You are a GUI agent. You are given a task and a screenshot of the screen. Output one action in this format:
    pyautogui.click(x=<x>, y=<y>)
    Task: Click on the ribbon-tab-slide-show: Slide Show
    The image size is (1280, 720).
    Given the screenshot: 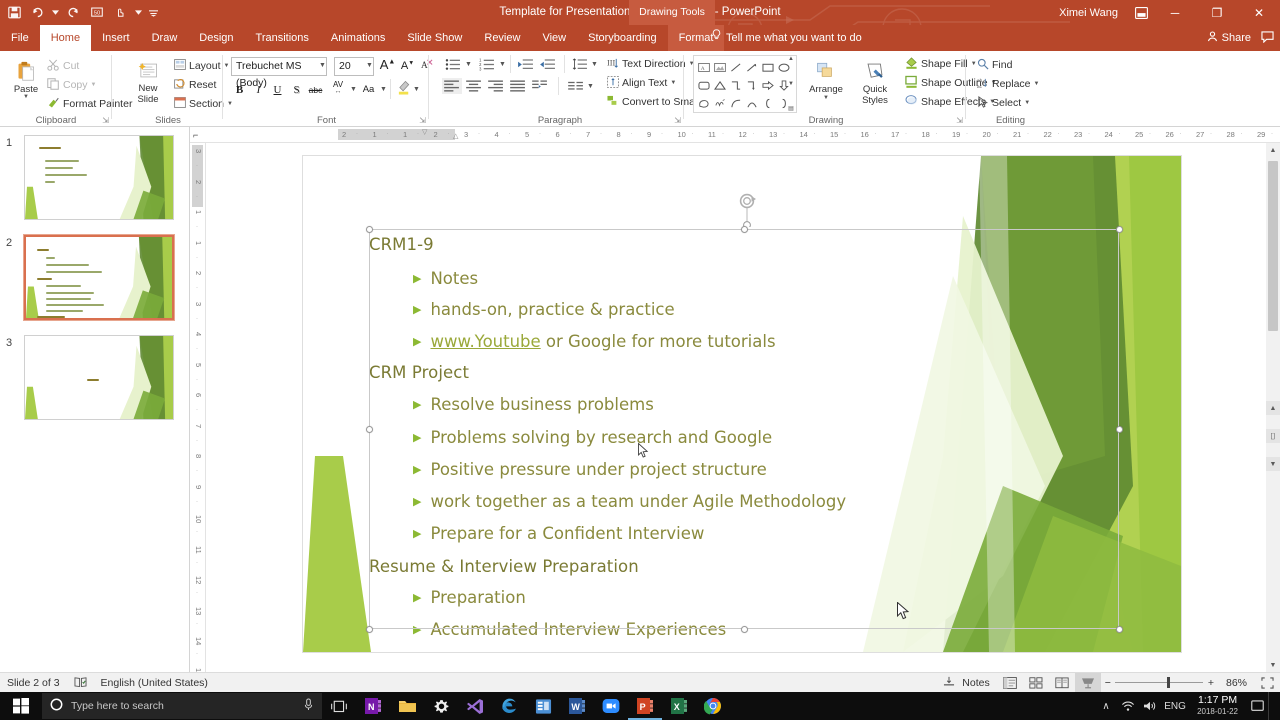 What is the action you would take?
    pyautogui.click(x=434, y=38)
    